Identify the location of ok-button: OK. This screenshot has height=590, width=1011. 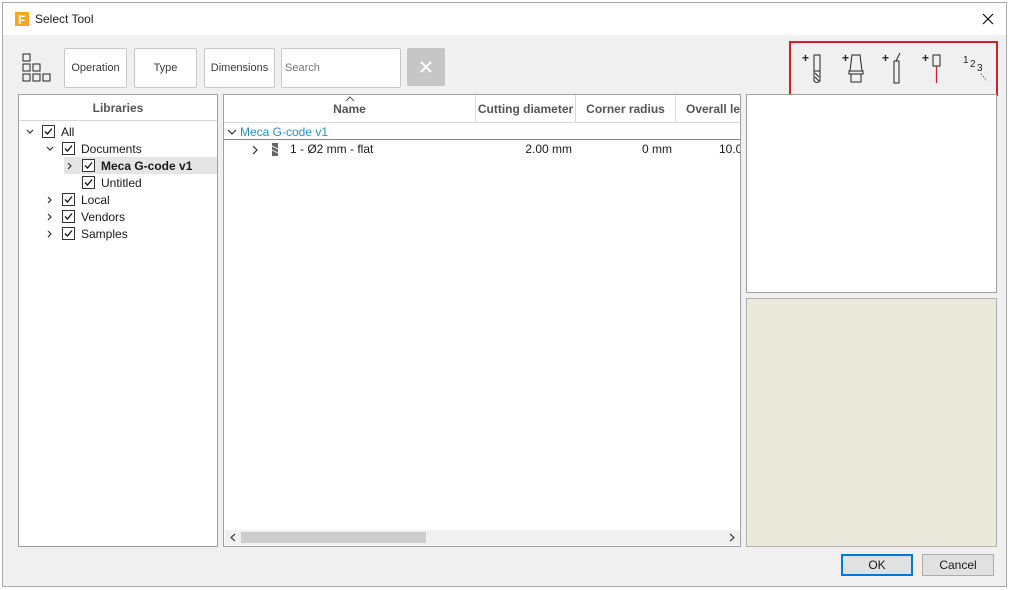
(877, 565).